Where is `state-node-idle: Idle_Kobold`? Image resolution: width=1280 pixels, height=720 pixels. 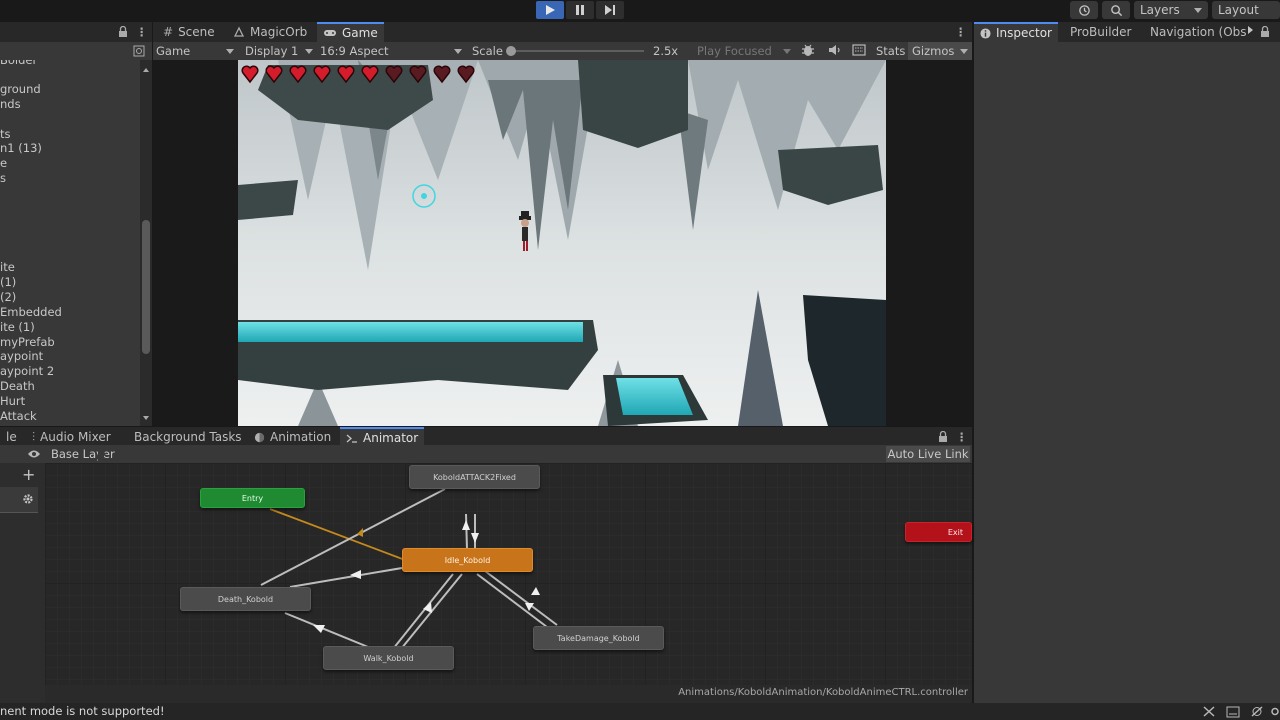
state-node-idle: Idle_Kobold is located at coordinates (467, 560).